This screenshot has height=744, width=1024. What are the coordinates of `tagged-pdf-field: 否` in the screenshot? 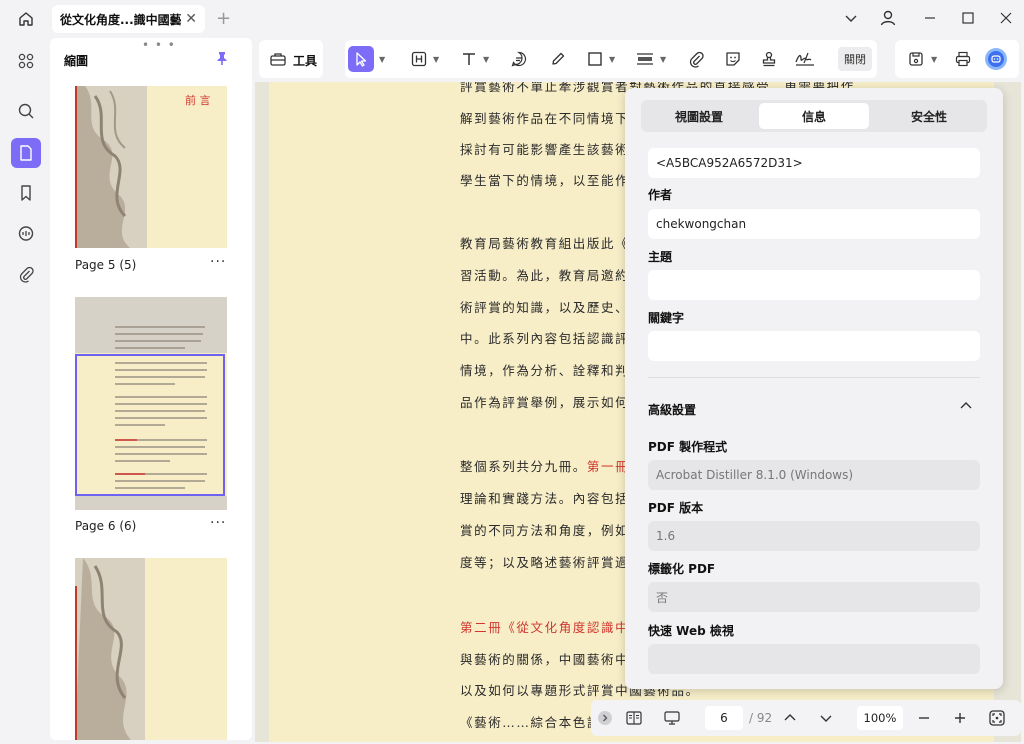 It's located at (814, 597).